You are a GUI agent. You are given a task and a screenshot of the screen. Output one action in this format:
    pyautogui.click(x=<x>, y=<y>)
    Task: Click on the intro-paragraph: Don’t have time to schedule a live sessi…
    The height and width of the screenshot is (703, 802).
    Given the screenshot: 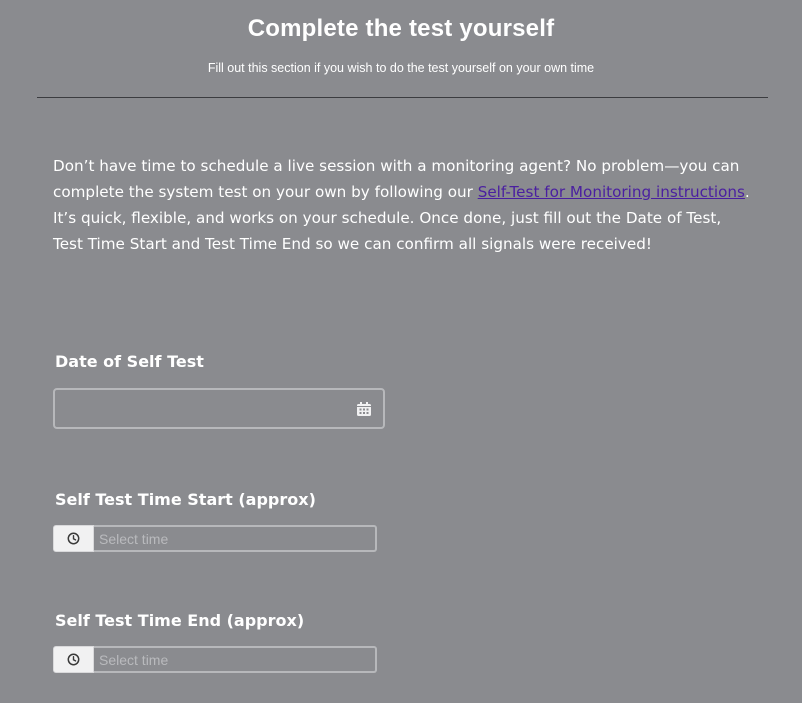 What is the action you would take?
    pyautogui.click(x=403, y=205)
    